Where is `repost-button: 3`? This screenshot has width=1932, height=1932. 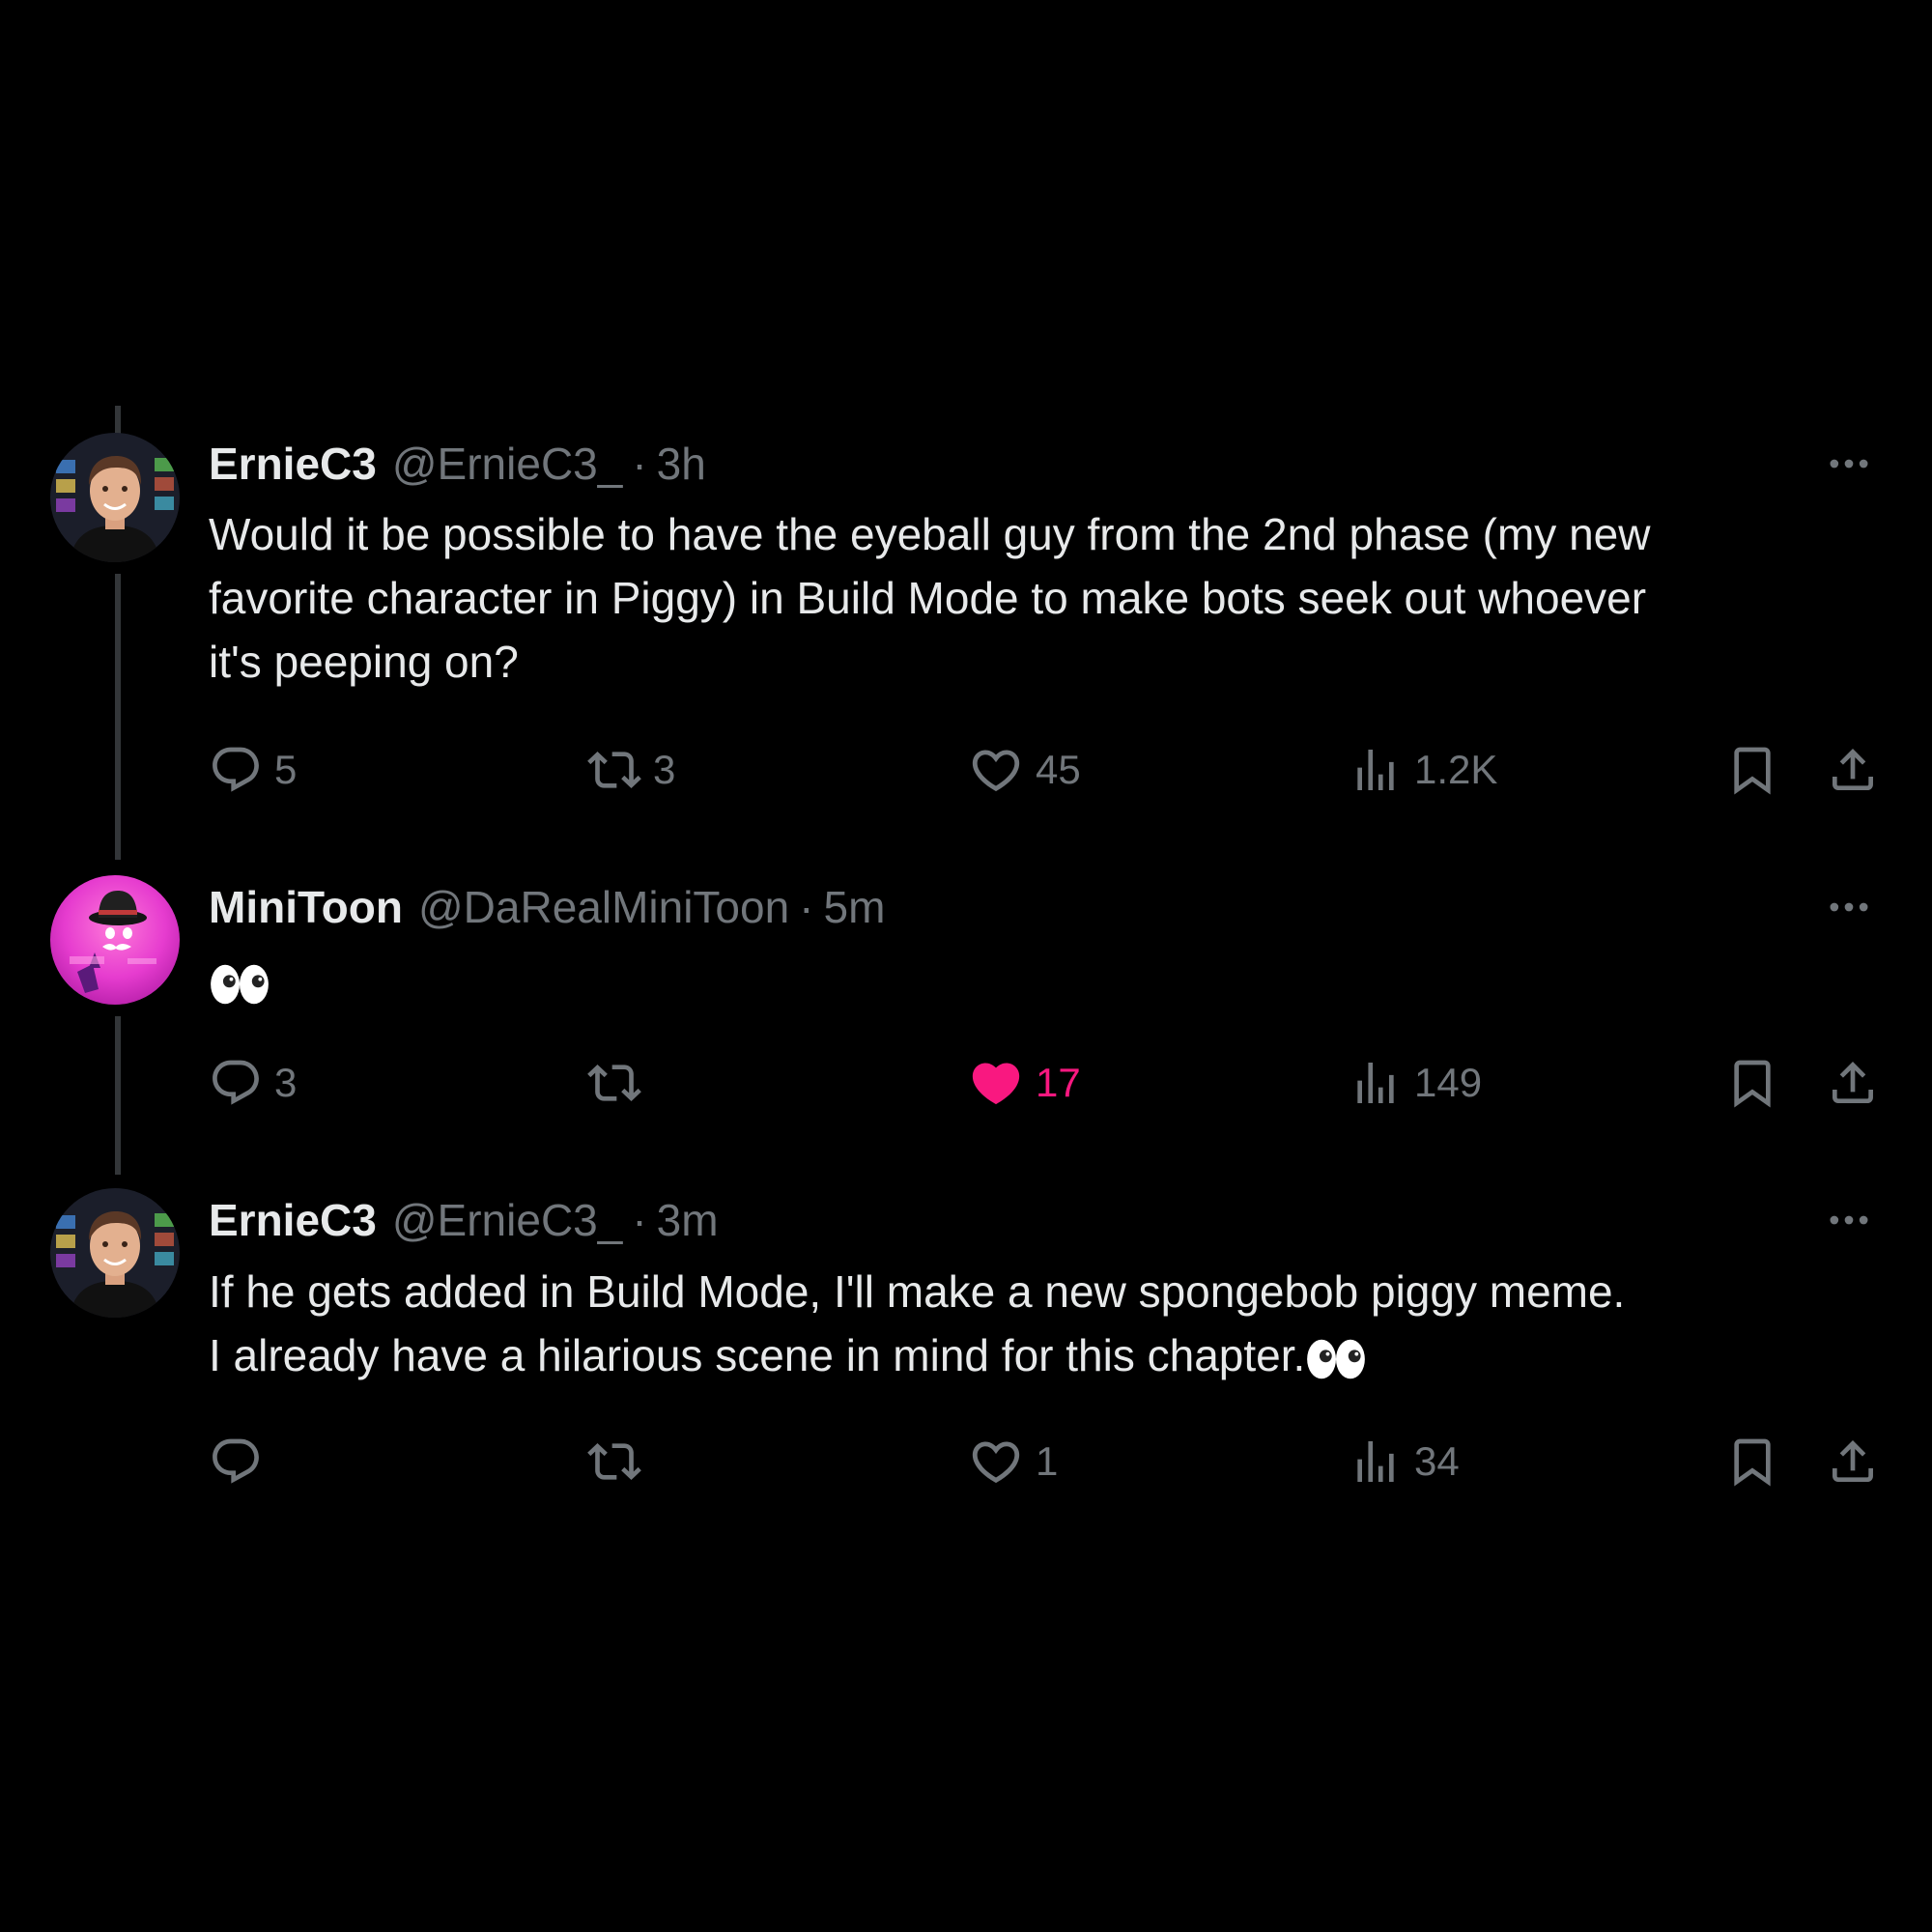
repost-button: 3 is located at coordinates (631, 770).